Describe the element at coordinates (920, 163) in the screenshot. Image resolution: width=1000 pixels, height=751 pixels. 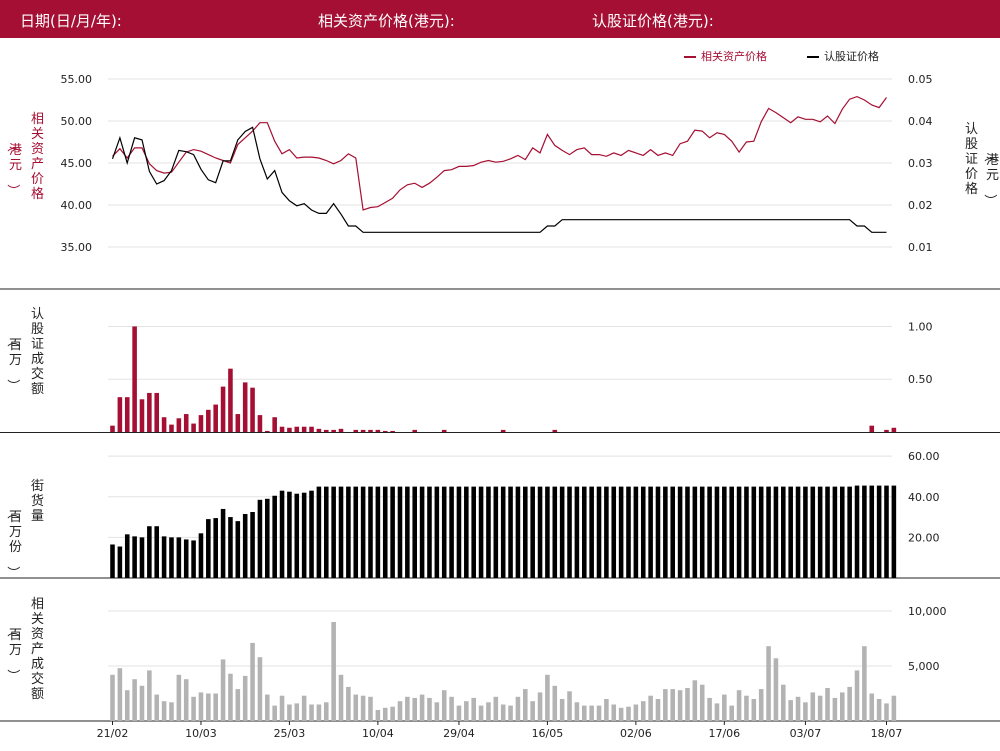
I see `y-tick-label-right: 0.03` at that location.